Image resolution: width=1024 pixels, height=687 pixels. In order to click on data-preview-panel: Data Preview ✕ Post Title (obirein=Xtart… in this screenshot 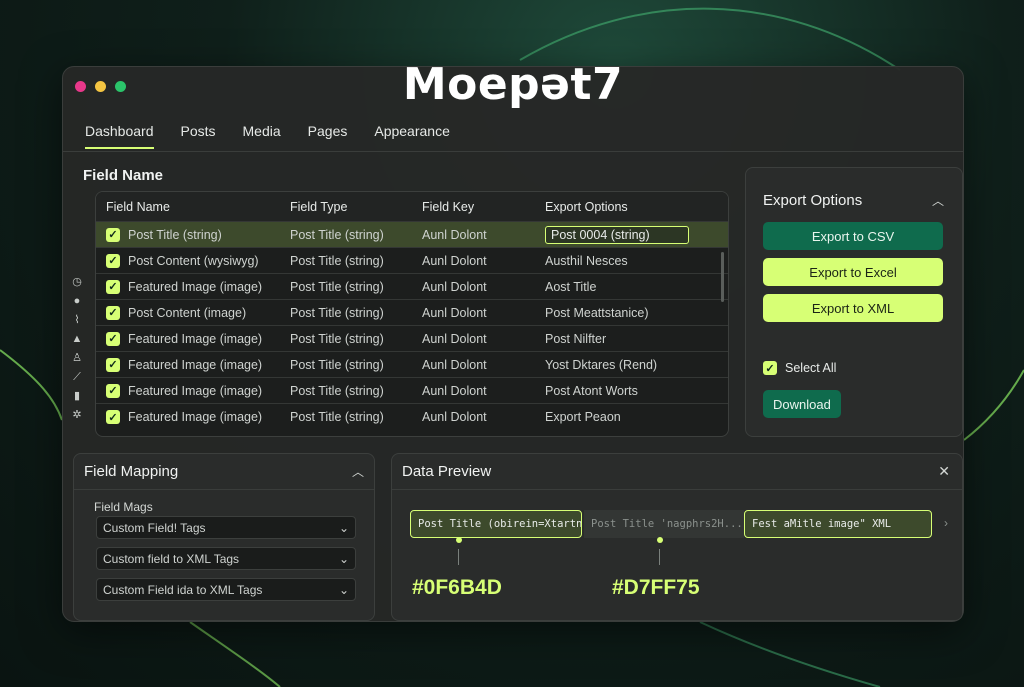, I will do `click(677, 537)`.